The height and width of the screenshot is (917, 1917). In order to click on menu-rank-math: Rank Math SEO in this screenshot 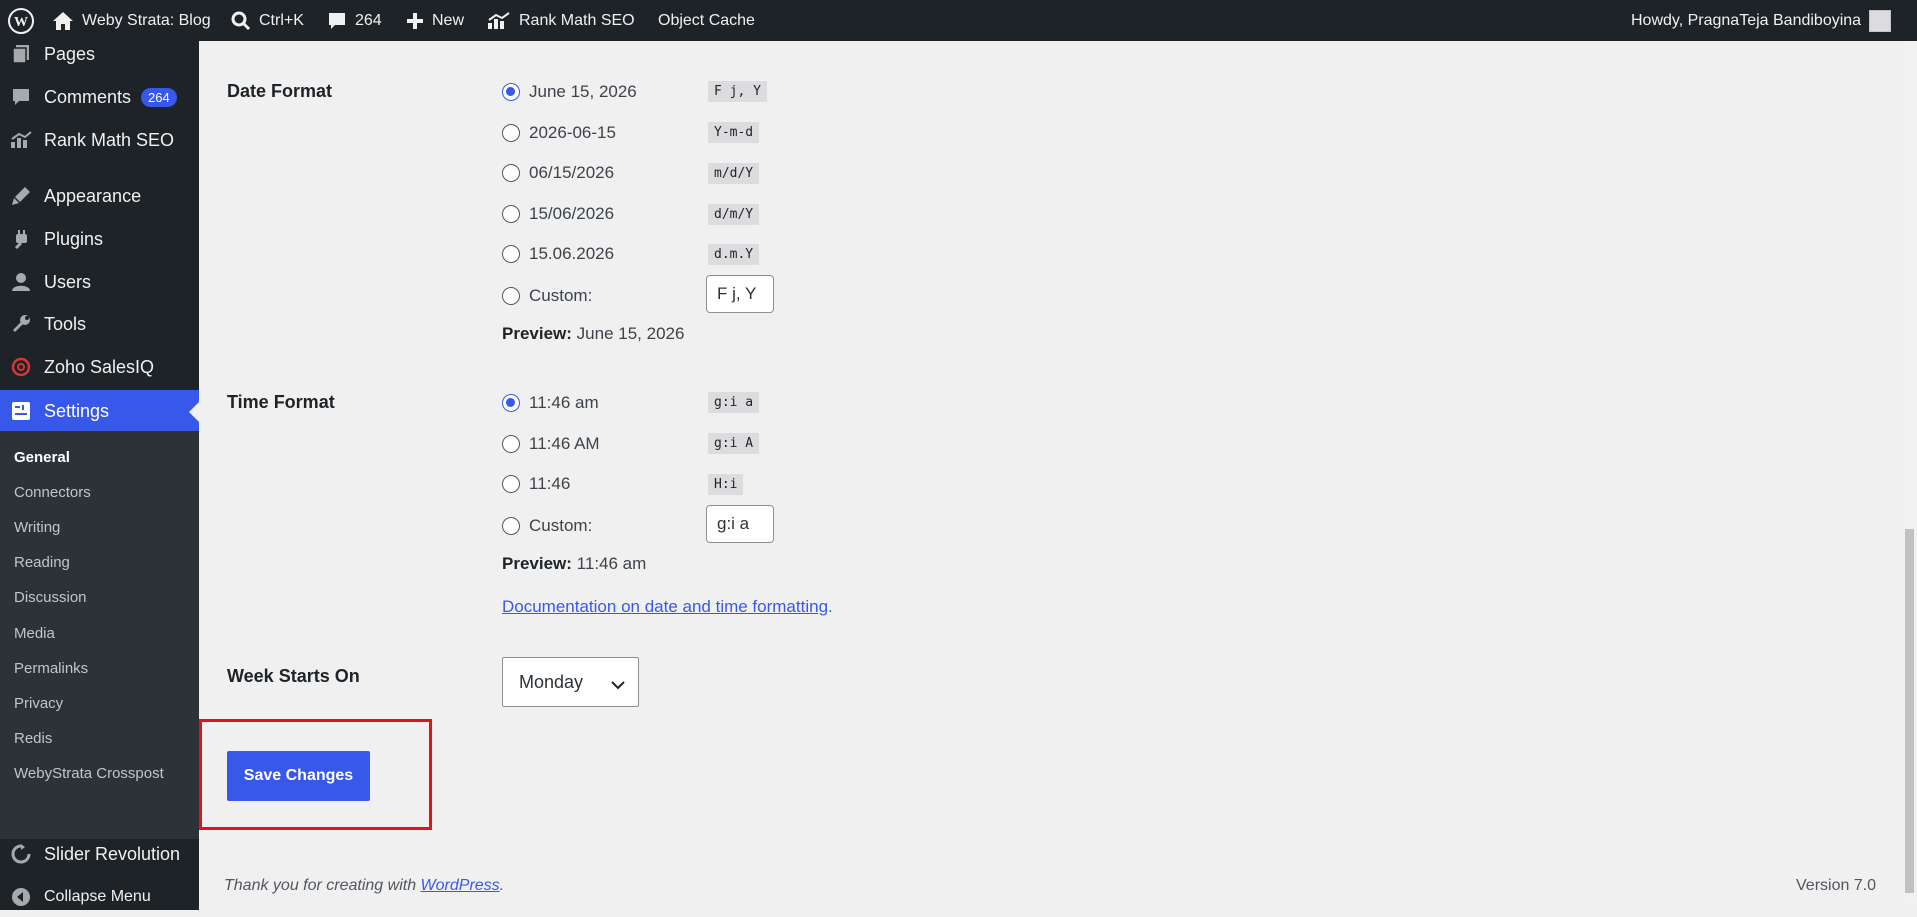, I will do `click(99, 140)`.